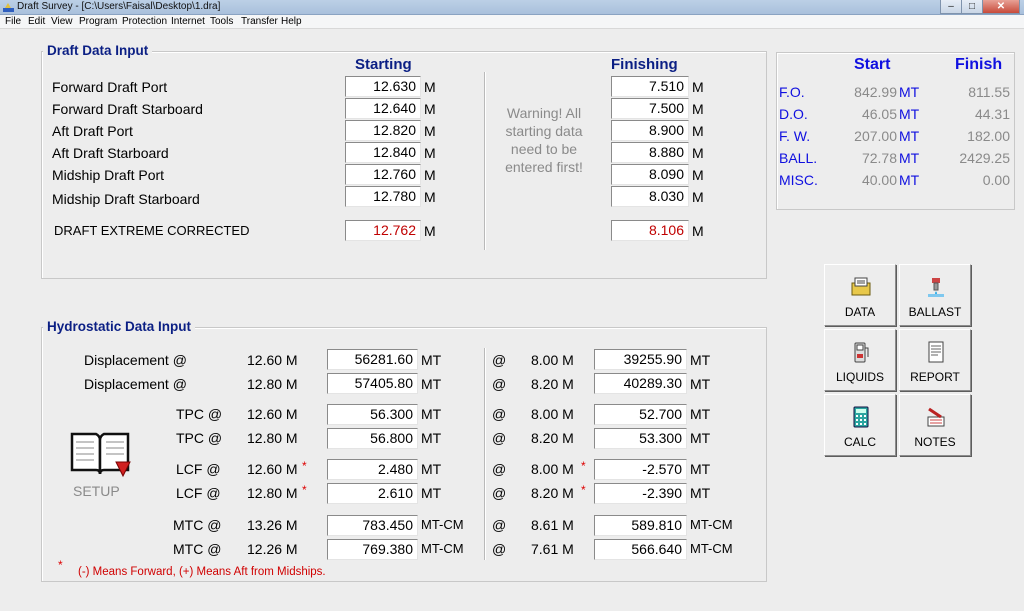 The height and width of the screenshot is (611, 1024). I want to click on close-button: ✕, so click(1001, 7).